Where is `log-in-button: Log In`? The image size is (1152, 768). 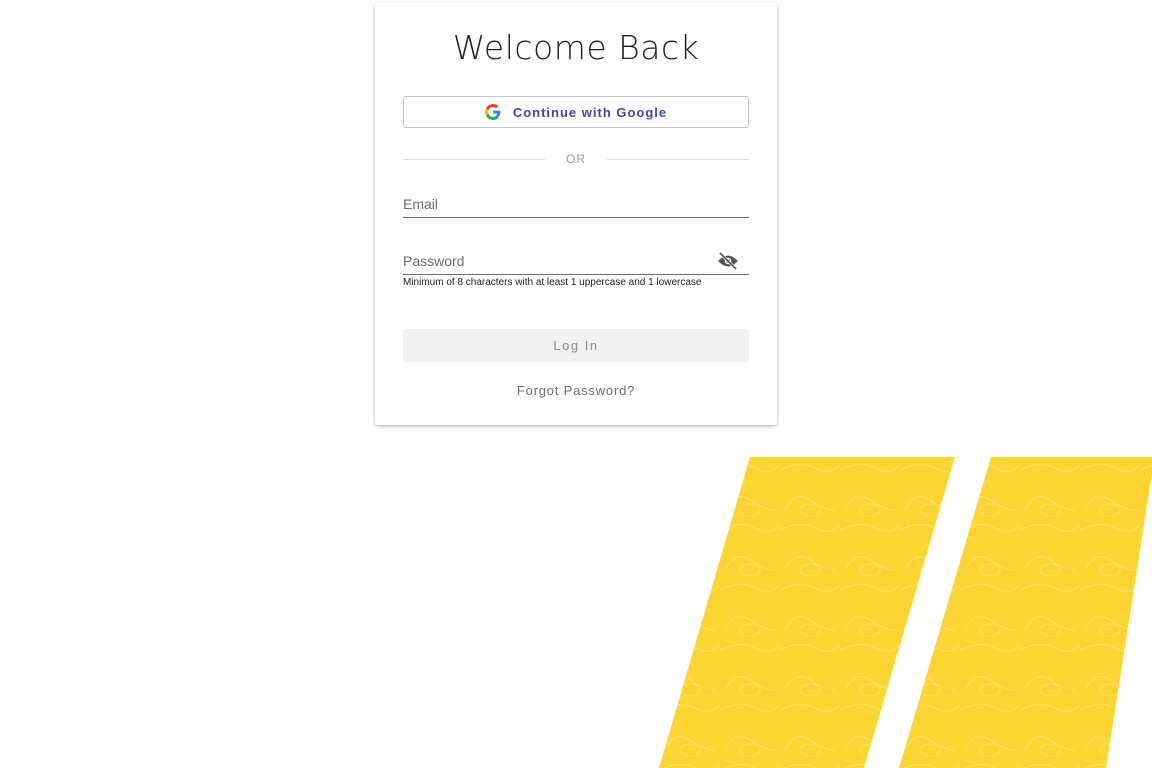
log-in-button: Log In is located at coordinates (576, 345).